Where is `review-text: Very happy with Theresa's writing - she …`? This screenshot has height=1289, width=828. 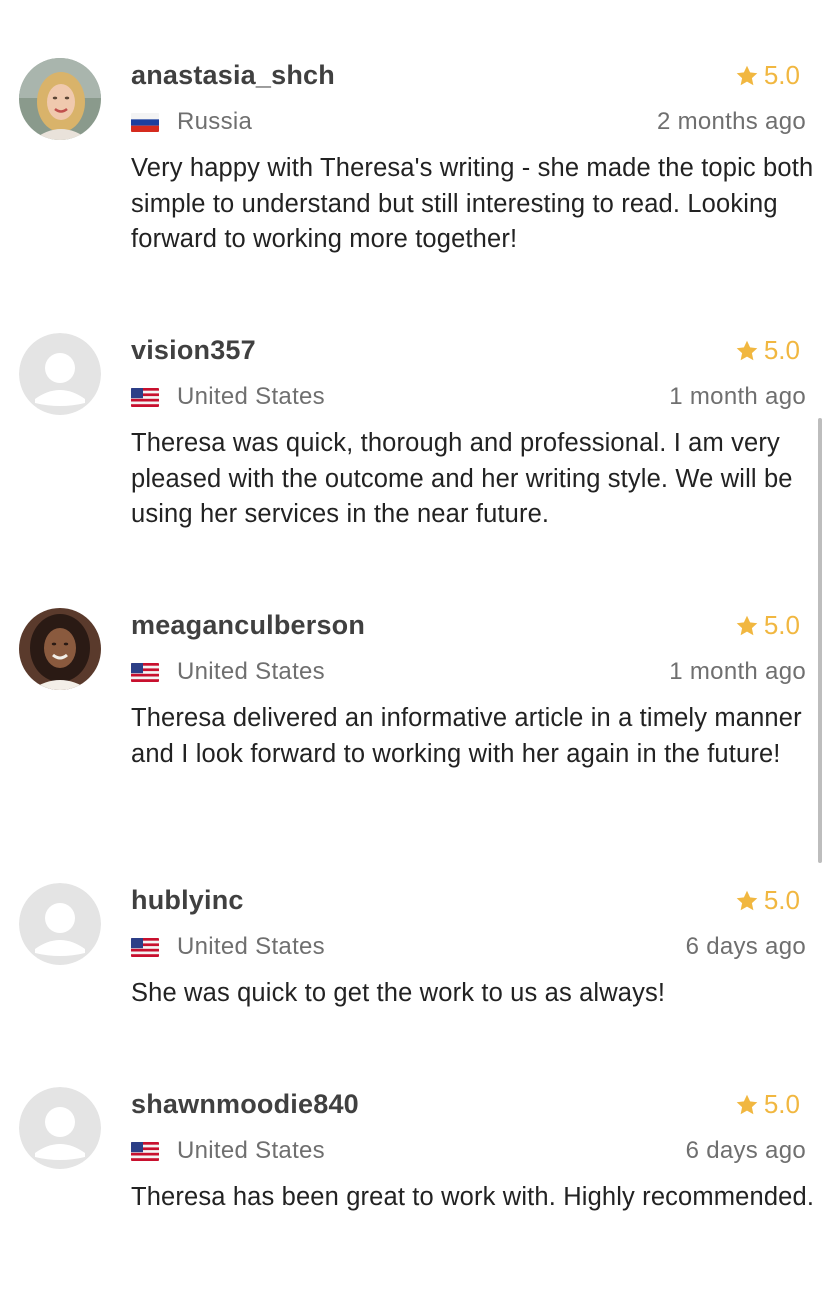
review-text: Very happy with Theresa's writing - she … is located at coordinates (472, 203).